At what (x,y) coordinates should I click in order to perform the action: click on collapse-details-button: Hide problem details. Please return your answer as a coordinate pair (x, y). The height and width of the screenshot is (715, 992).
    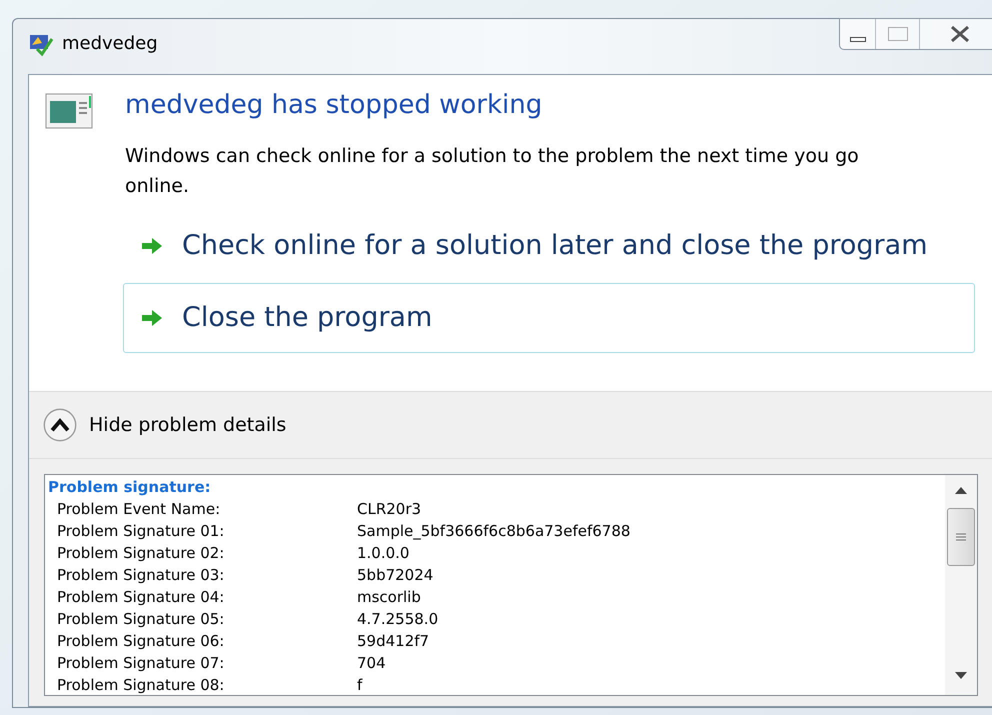
    Looking at the image, I should click on (164, 425).